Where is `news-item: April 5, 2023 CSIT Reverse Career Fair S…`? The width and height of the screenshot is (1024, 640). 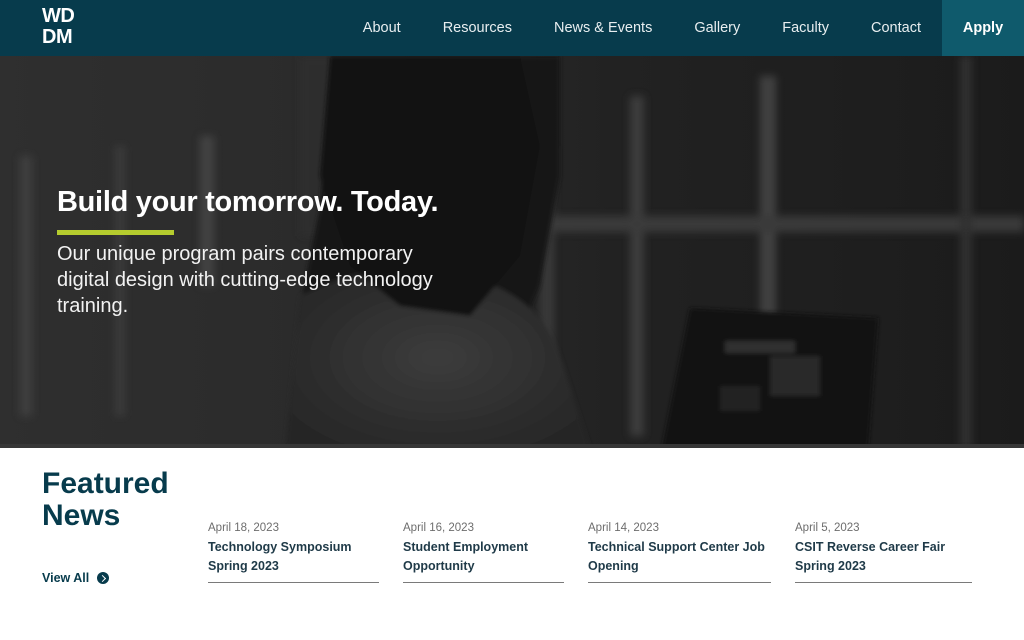 news-item: April 5, 2023 CSIT Reverse Career Fair S… is located at coordinates (883, 552).